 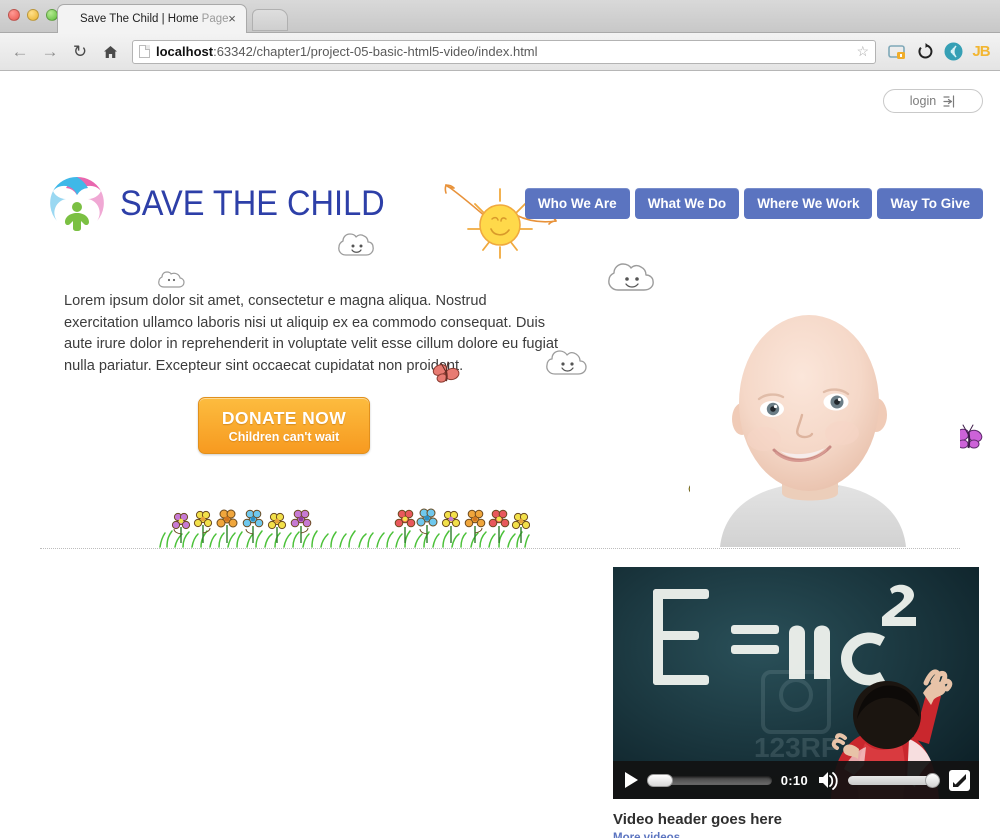 I want to click on tab-strip: Save The Child | Home Page ×, so click(x=500, y=16).